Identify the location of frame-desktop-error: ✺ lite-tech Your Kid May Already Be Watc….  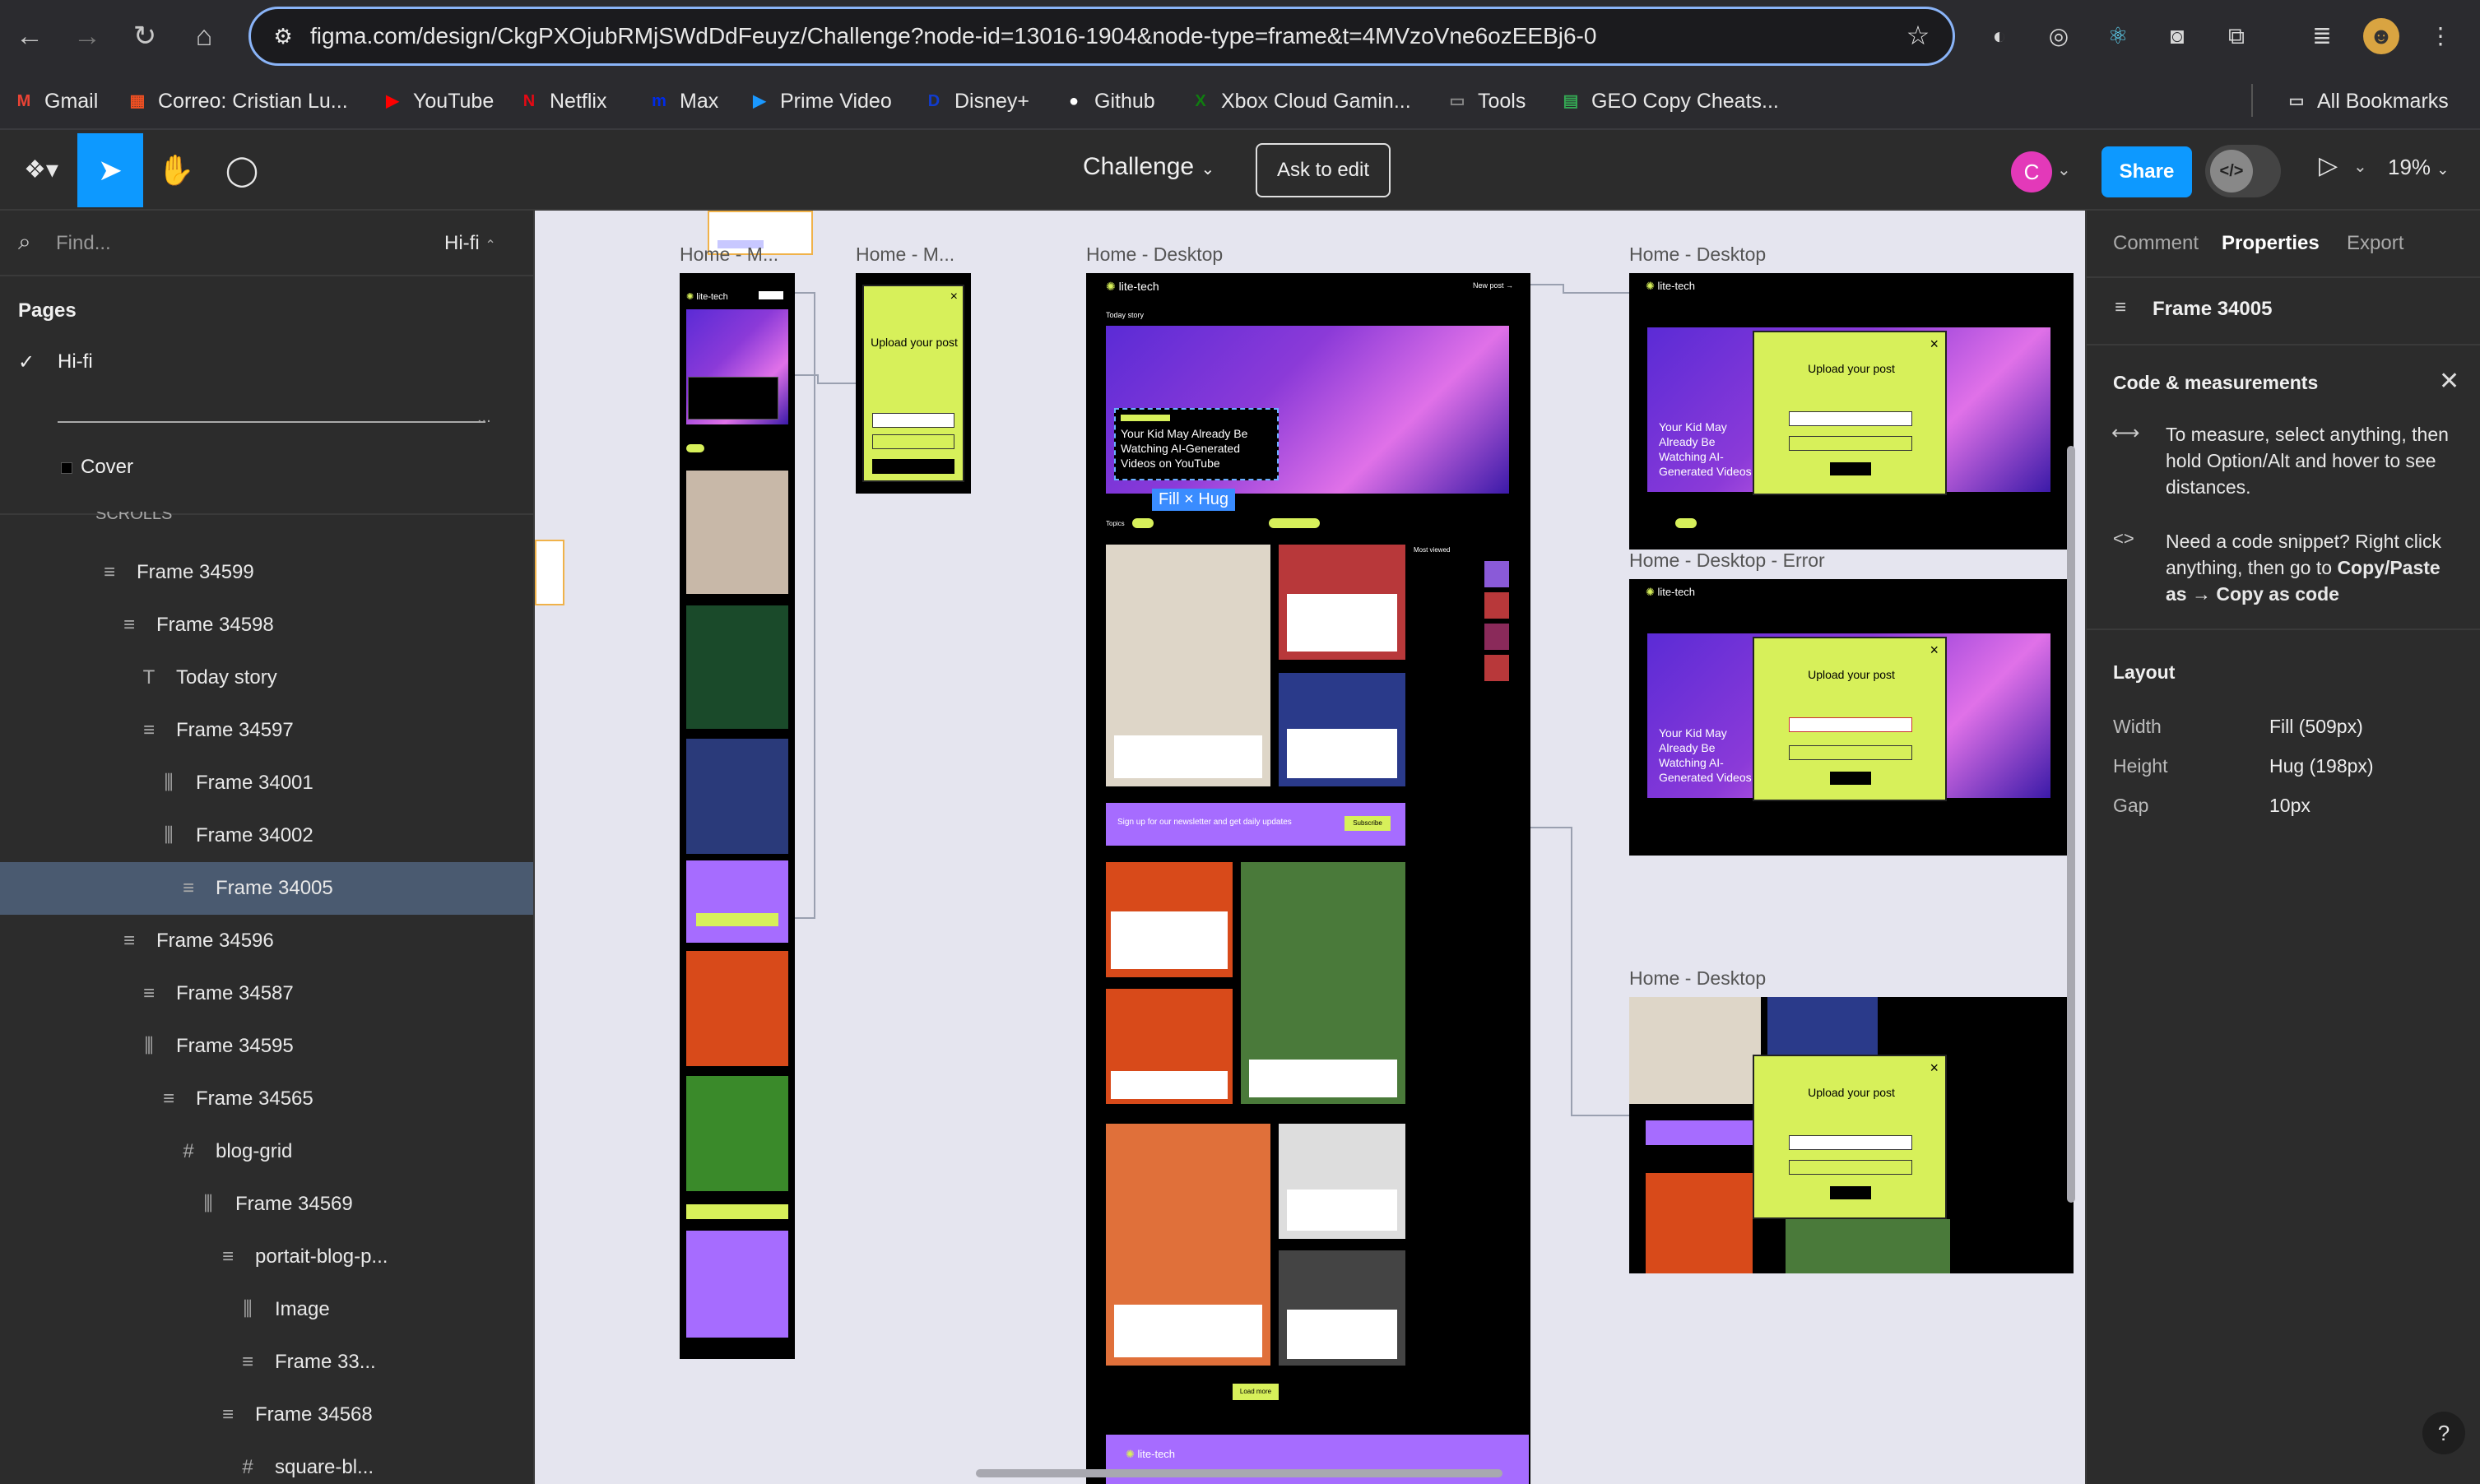
(1851, 717).